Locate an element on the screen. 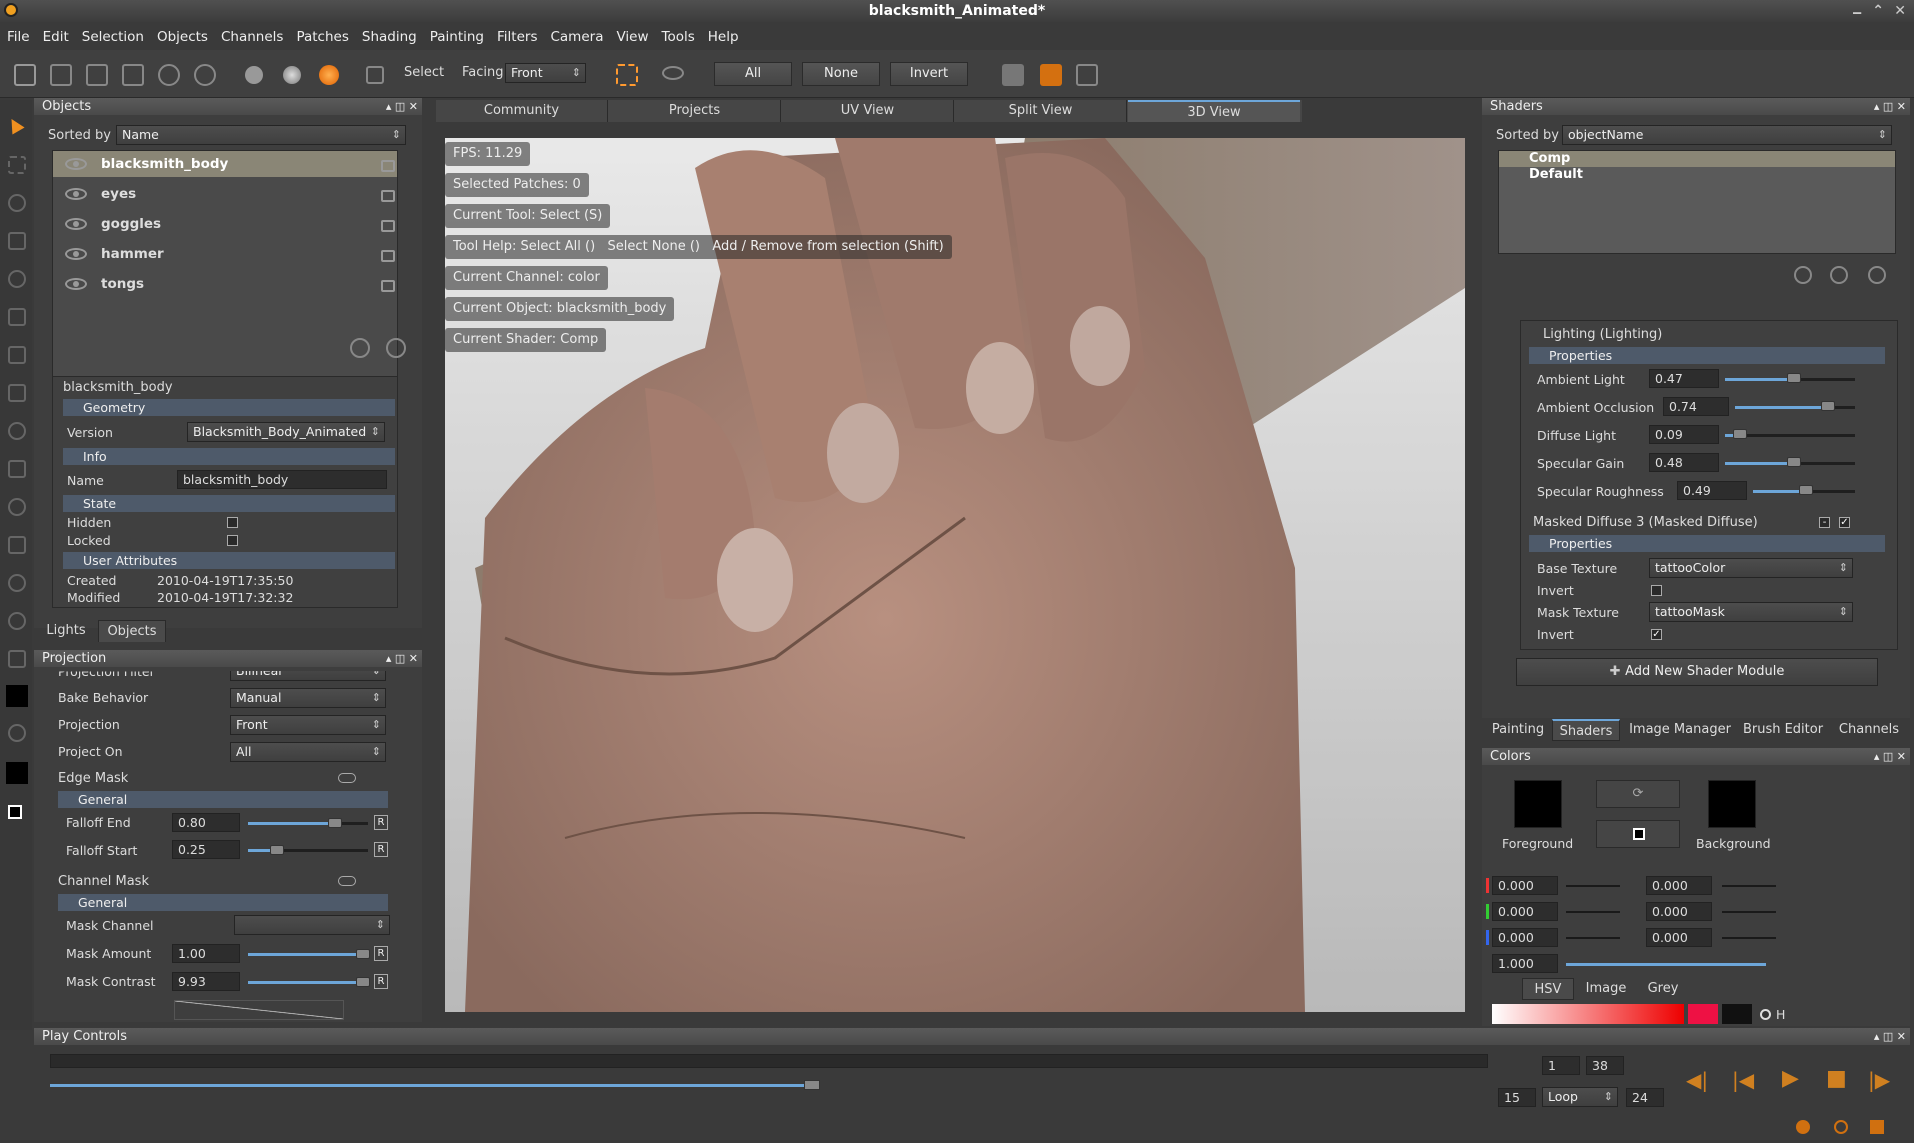  play-icon: ▶ is located at coordinates (1790, 1078).